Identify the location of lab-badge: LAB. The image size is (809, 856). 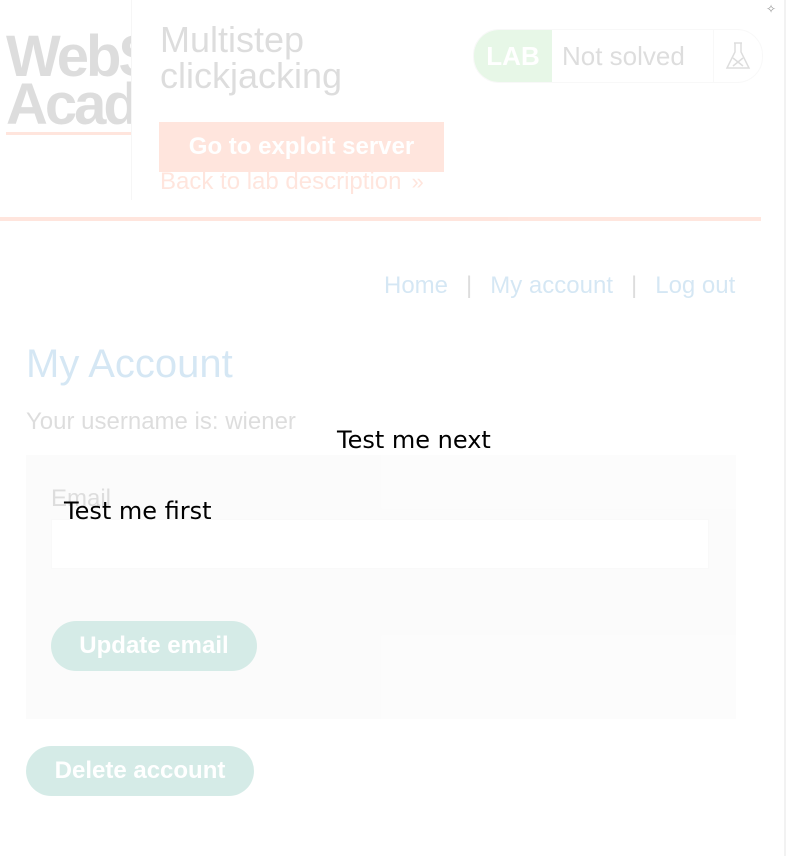
(513, 56).